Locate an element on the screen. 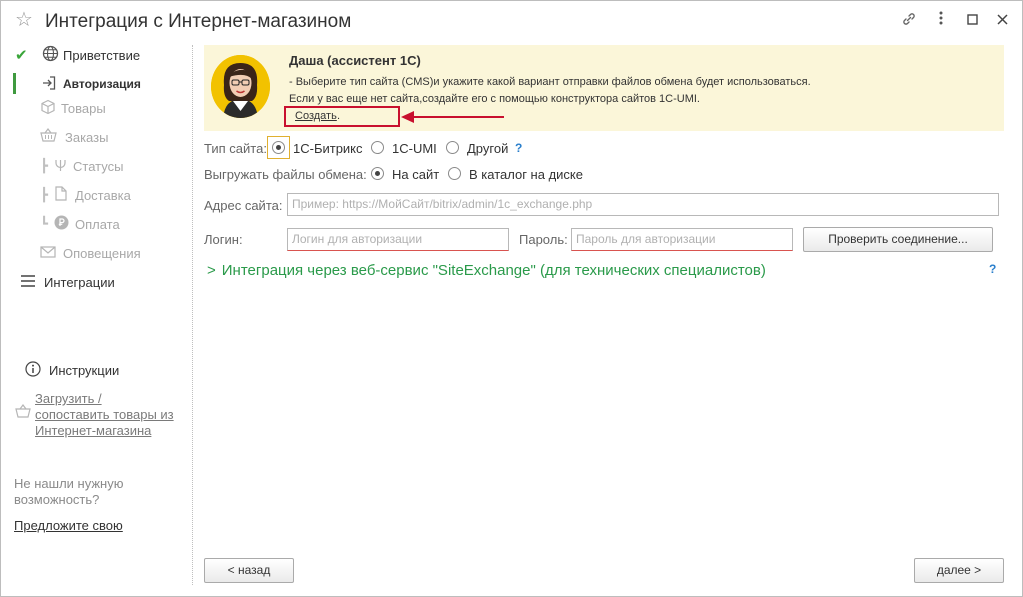 The image size is (1023, 597). info-icon is located at coordinates (33, 370).